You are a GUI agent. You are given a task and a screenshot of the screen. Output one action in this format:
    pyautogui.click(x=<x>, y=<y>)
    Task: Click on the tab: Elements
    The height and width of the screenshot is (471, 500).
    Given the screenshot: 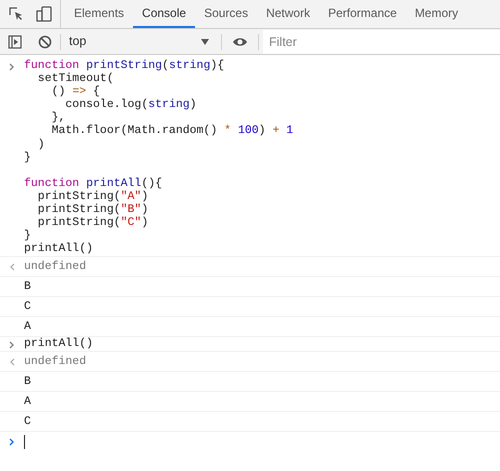 What is the action you would take?
    pyautogui.click(x=99, y=14)
    